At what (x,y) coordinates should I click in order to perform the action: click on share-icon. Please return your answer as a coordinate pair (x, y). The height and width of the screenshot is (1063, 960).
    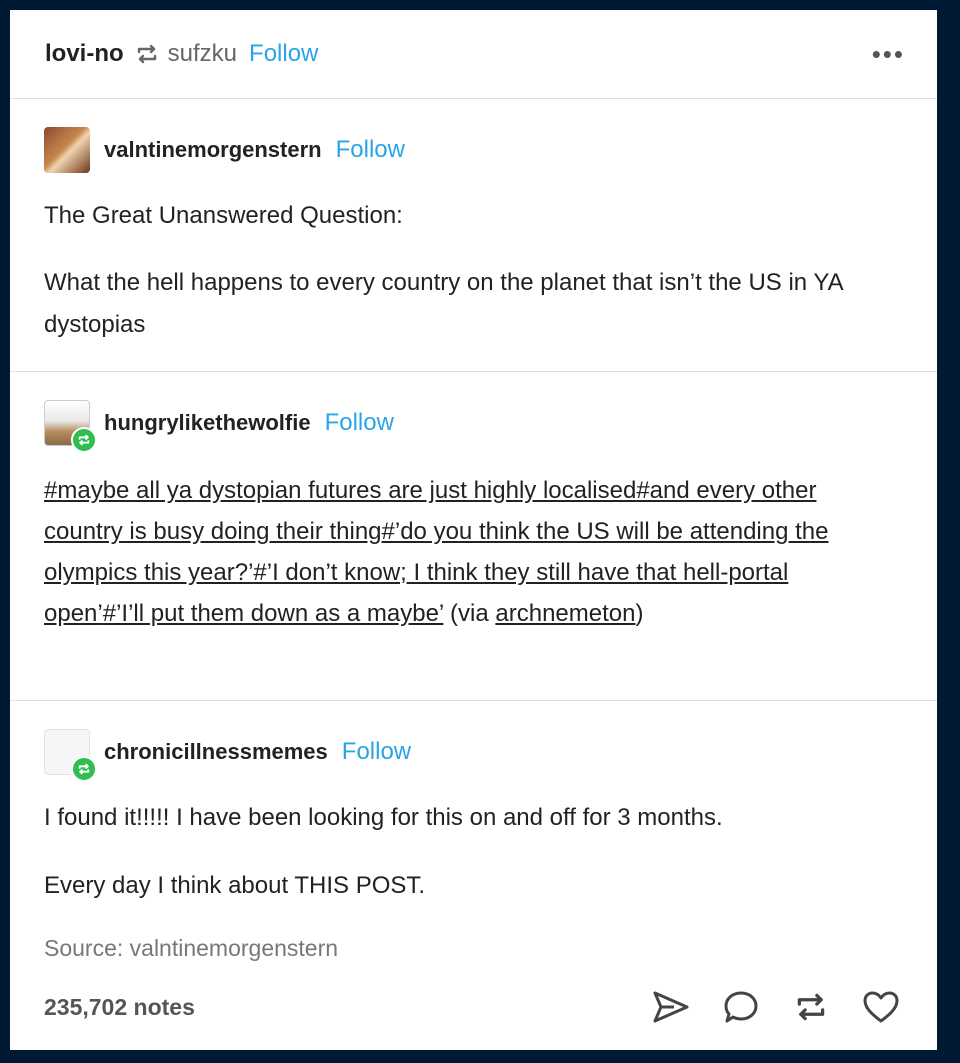
    Looking at the image, I should click on (671, 1007).